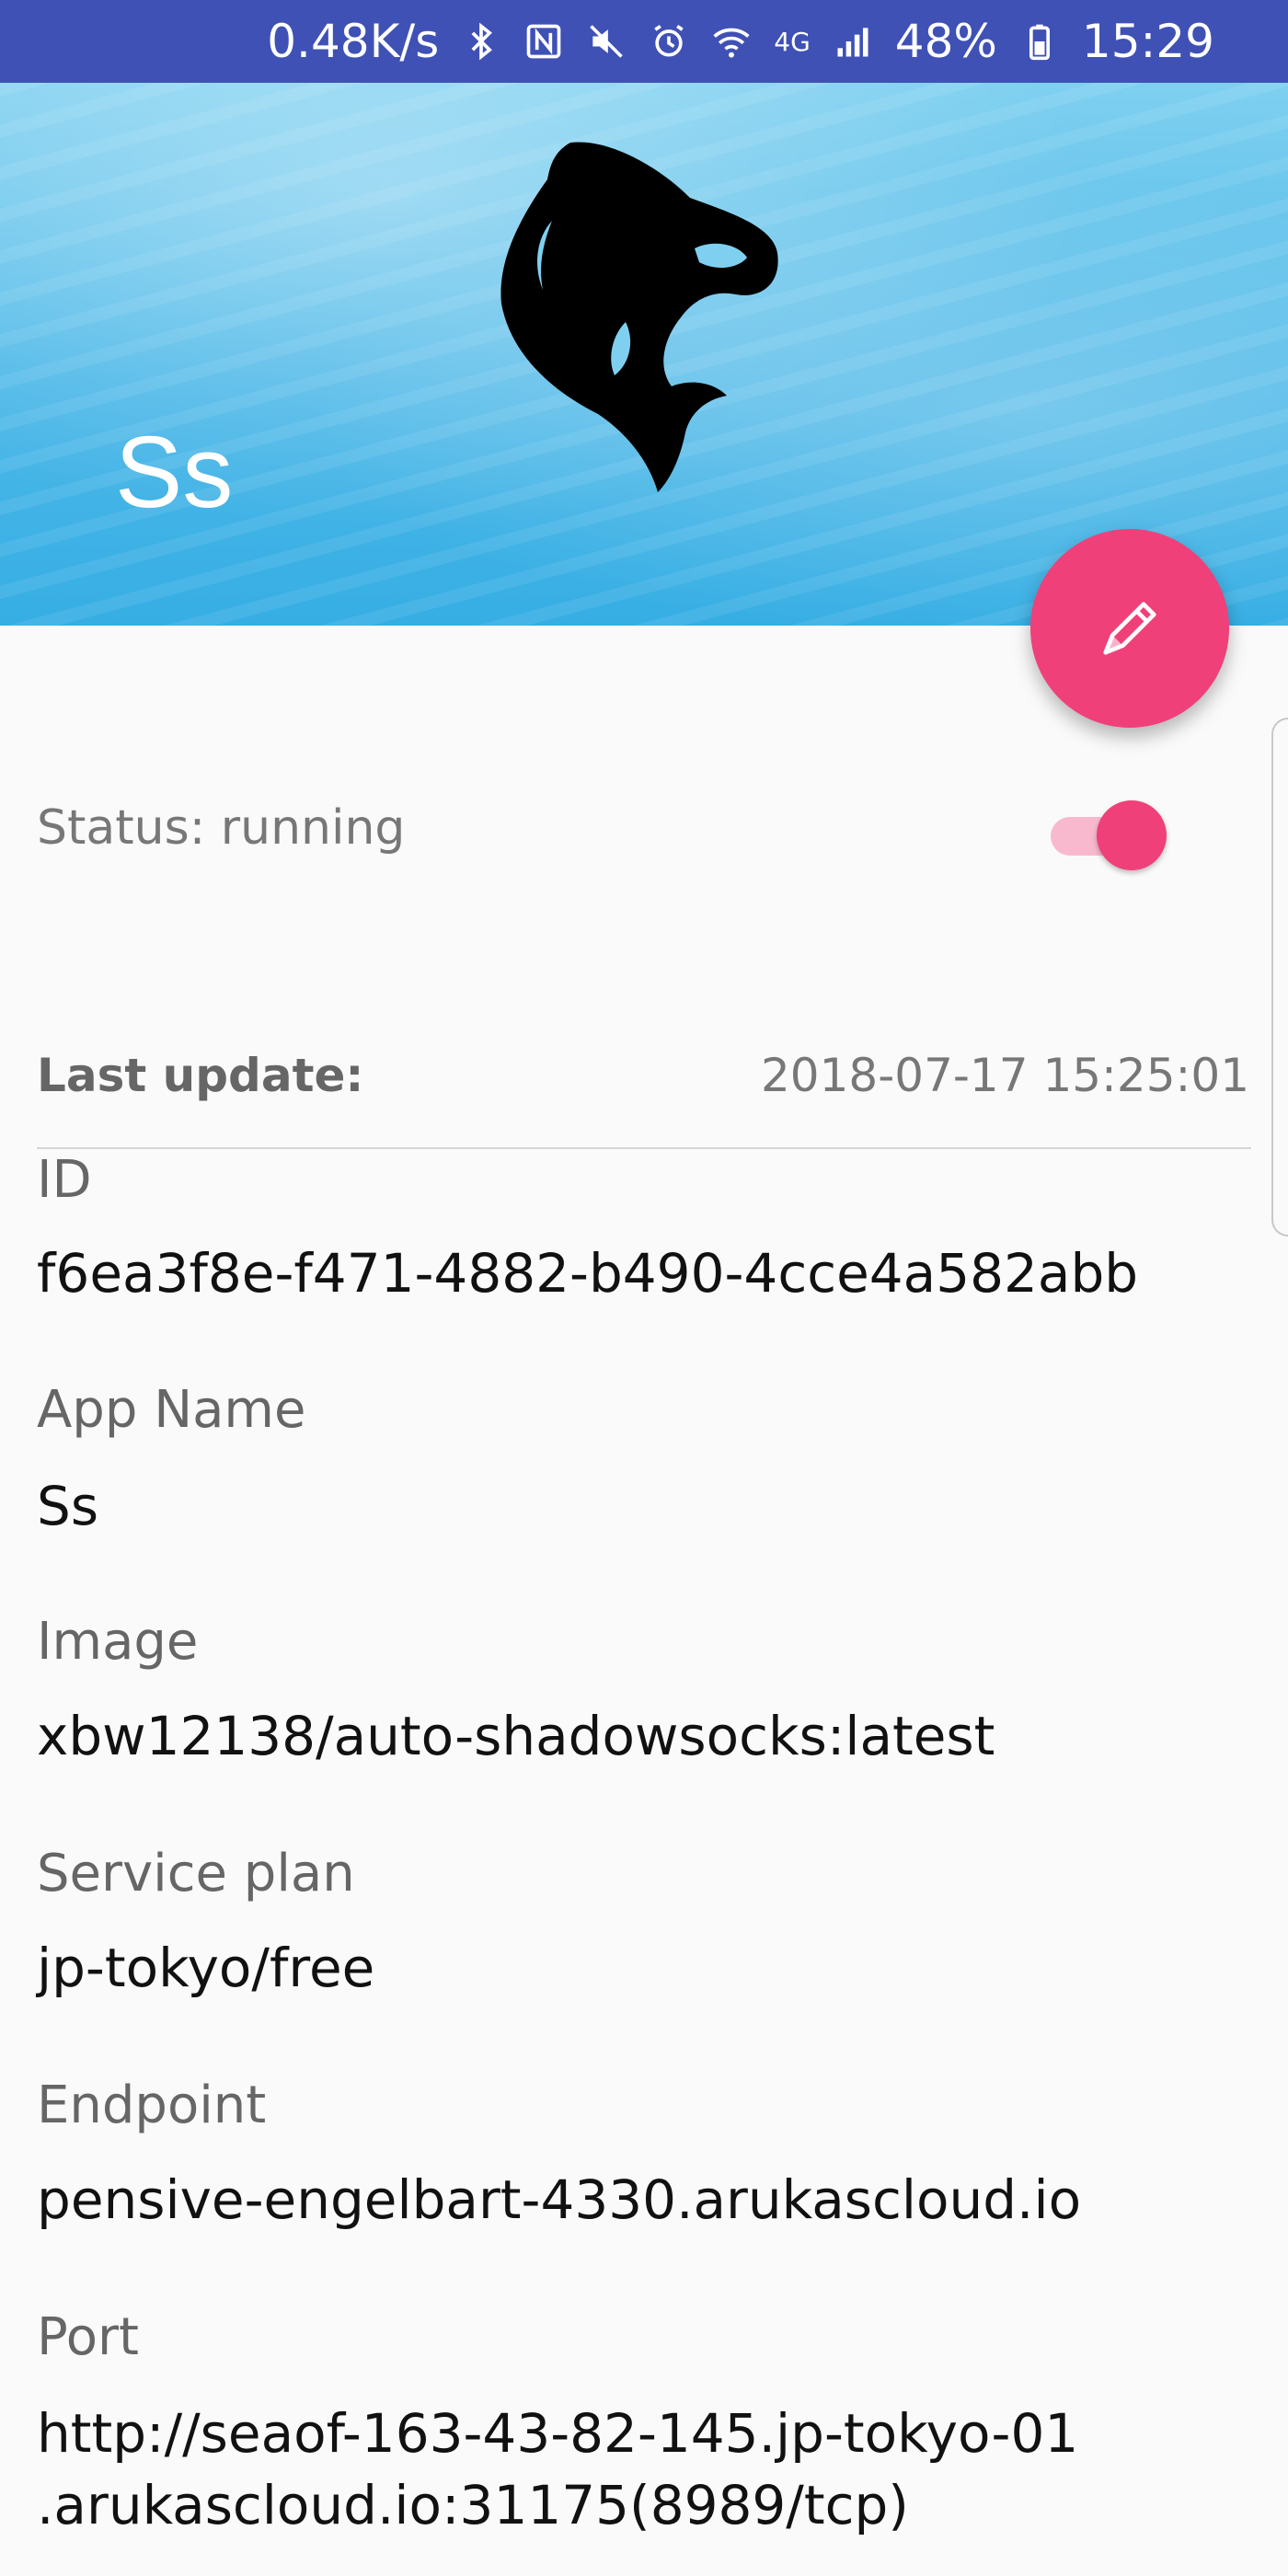  Describe the element at coordinates (543, 41) in the screenshot. I see `nfc-icon` at that location.